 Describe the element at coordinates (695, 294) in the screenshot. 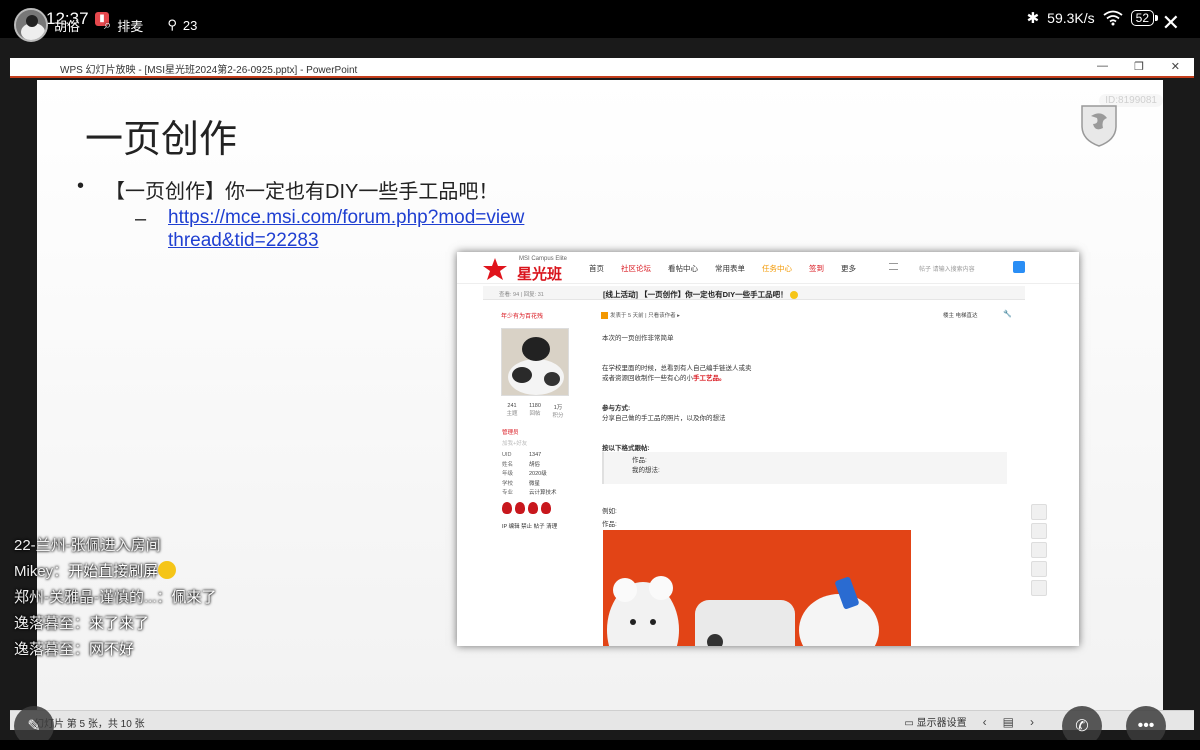

I see `thread-title-text: [线上活动] 【一页创作】你一定也有DIY一些手工品吧！` at that location.